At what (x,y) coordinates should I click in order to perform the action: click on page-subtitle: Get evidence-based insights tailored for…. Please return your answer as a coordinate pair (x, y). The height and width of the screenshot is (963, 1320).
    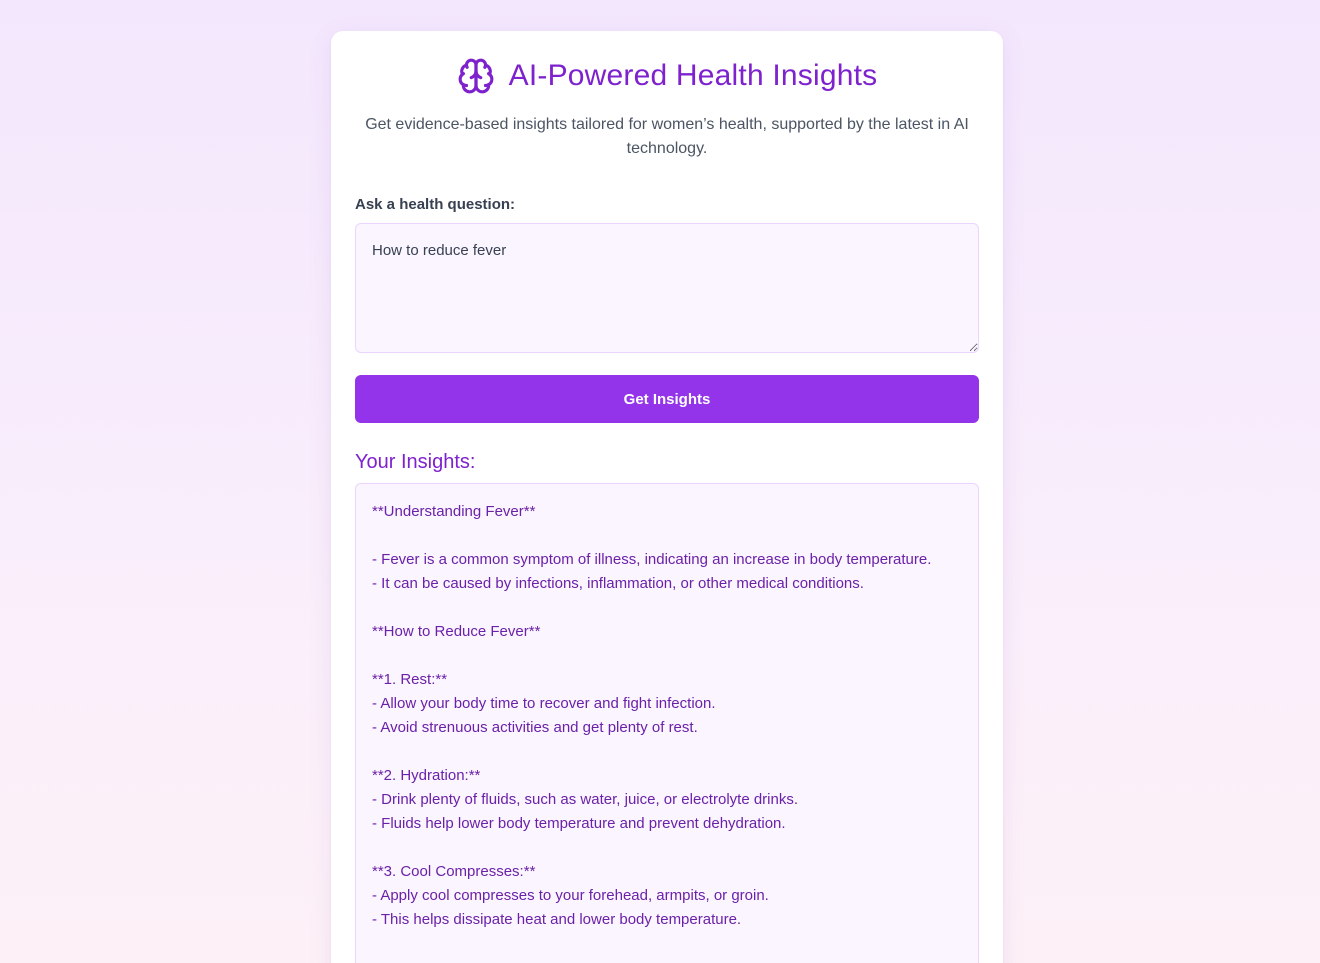
    Looking at the image, I should click on (667, 136).